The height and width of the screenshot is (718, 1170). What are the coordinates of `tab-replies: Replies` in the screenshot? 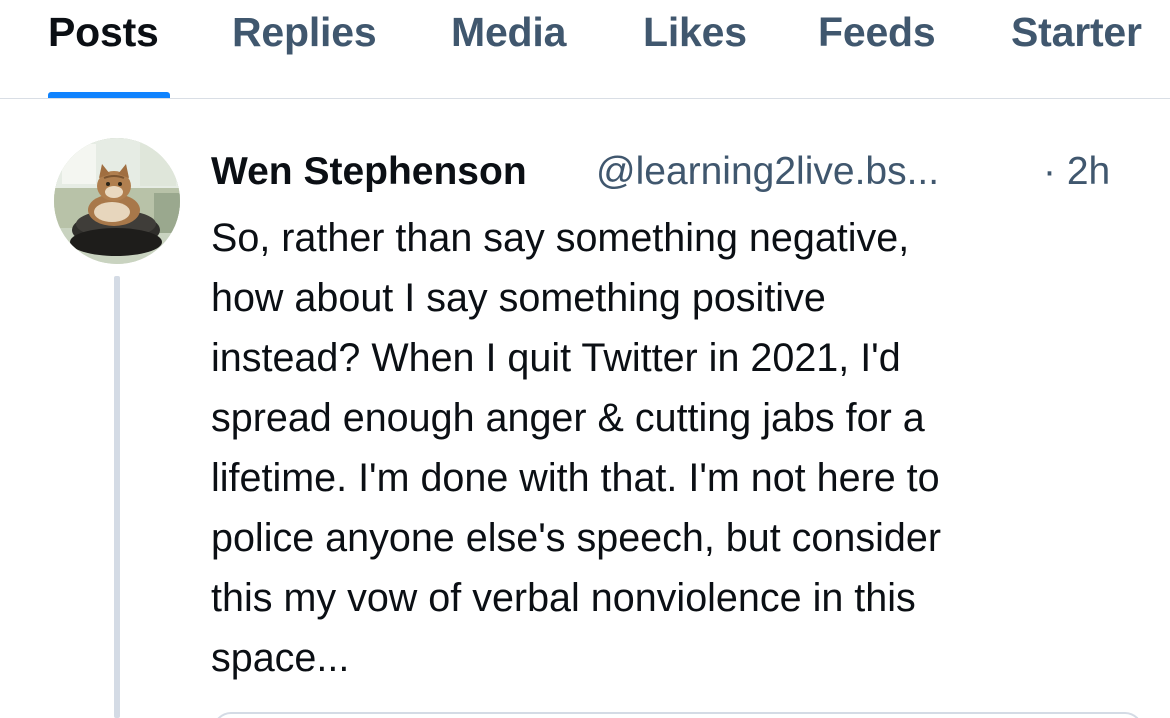 It's located at (304, 32).